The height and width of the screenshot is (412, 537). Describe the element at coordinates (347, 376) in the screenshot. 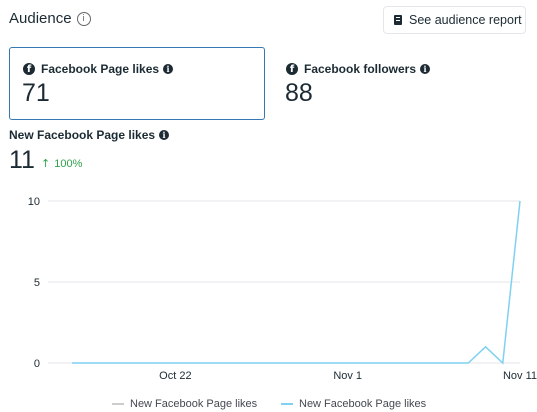

I see `x-tick-label: Nov 1` at that location.